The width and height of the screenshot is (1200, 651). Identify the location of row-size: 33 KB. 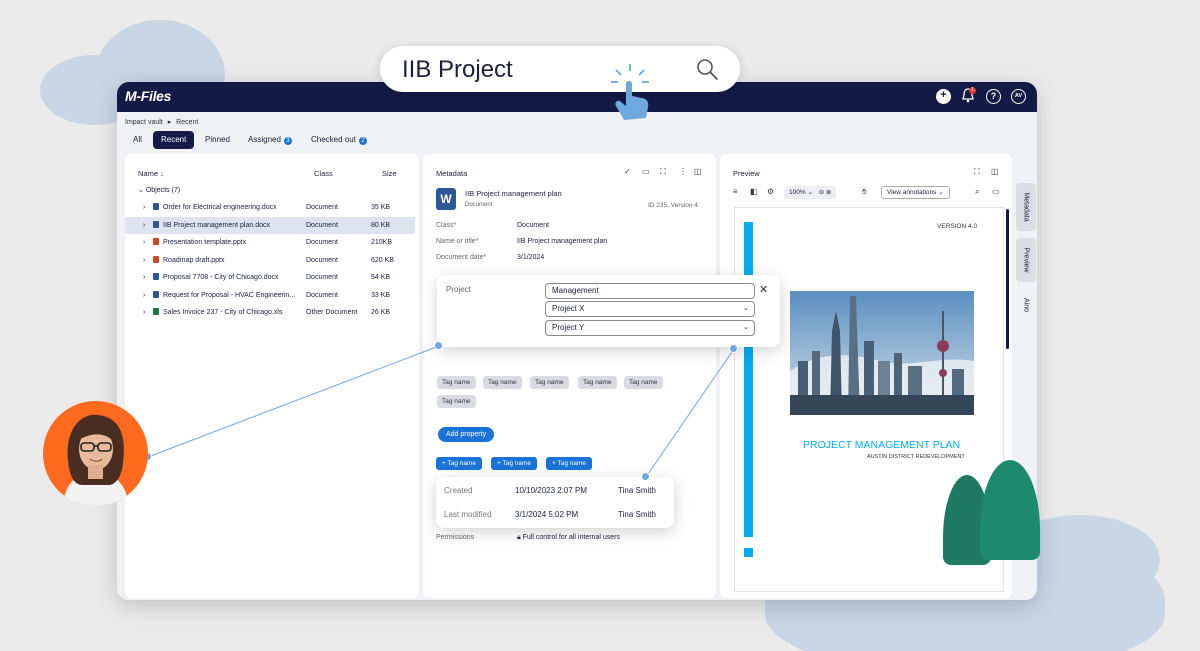
(381, 295).